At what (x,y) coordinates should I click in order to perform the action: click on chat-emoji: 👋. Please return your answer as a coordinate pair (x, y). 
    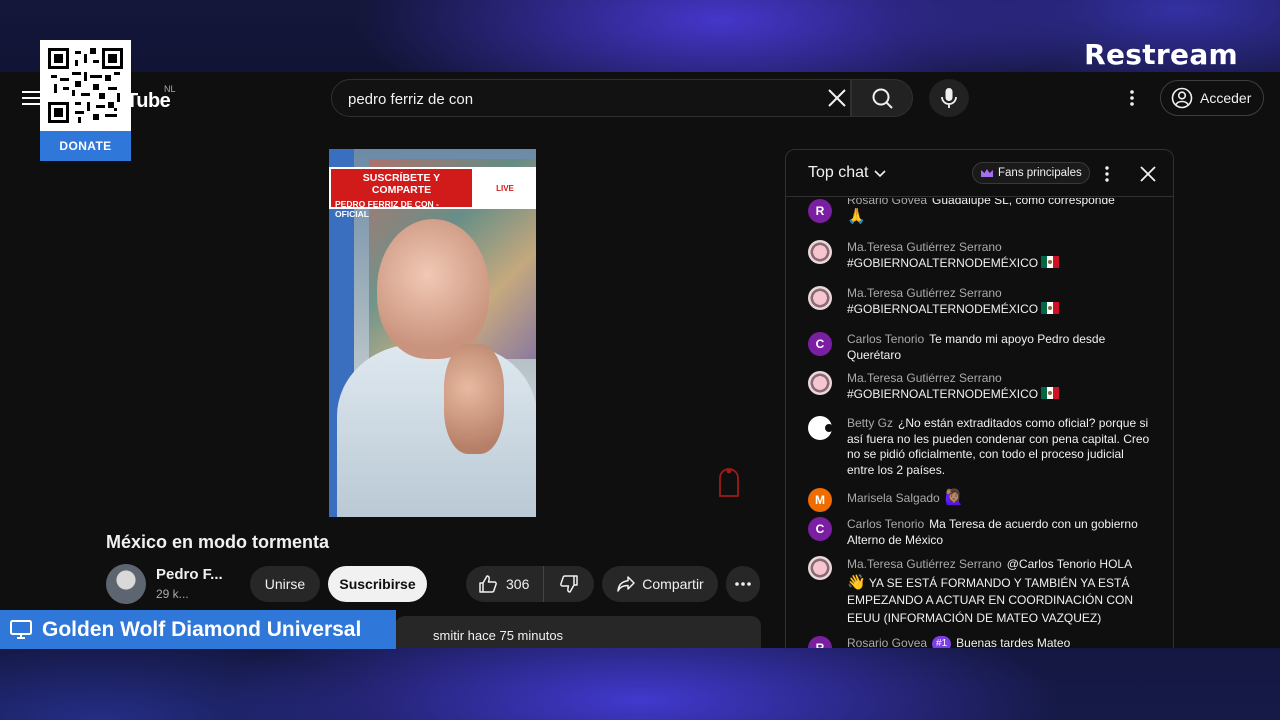
    Looking at the image, I should click on (856, 582).